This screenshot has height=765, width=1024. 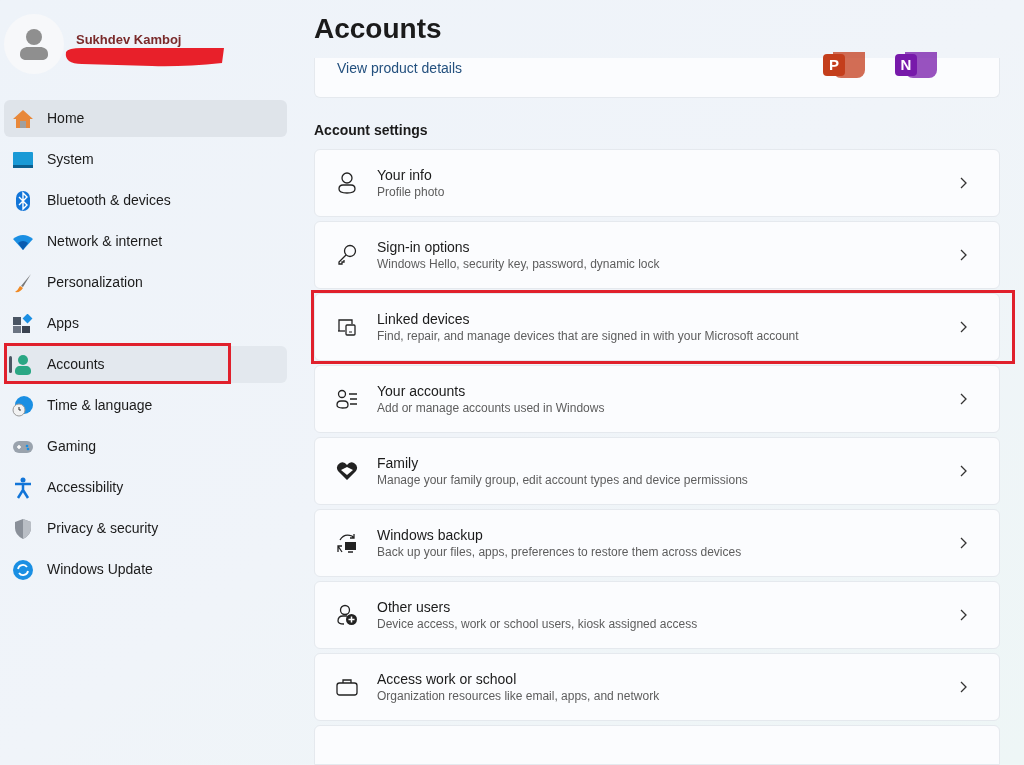 I want to click on setting-title: Linked devices, so click(x=424, y=319).